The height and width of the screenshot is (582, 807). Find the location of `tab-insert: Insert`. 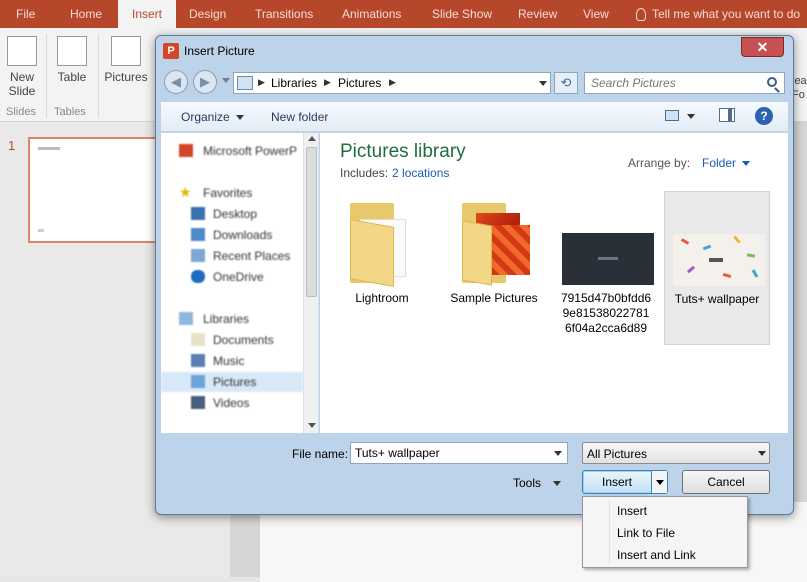

tab-insert: Insert is located at coordinates (147, 14).